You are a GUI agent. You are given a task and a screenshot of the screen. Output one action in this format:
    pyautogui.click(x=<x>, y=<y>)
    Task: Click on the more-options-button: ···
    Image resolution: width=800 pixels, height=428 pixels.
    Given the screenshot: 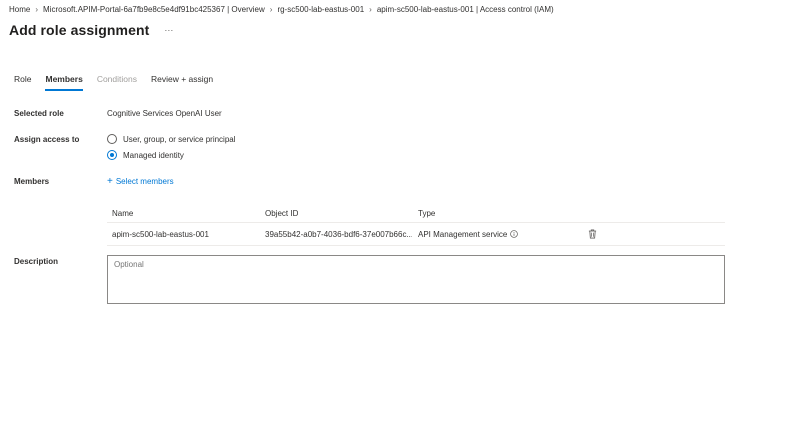 What is the action you would take?
    pyautogui.click(x=168, y=30)
    